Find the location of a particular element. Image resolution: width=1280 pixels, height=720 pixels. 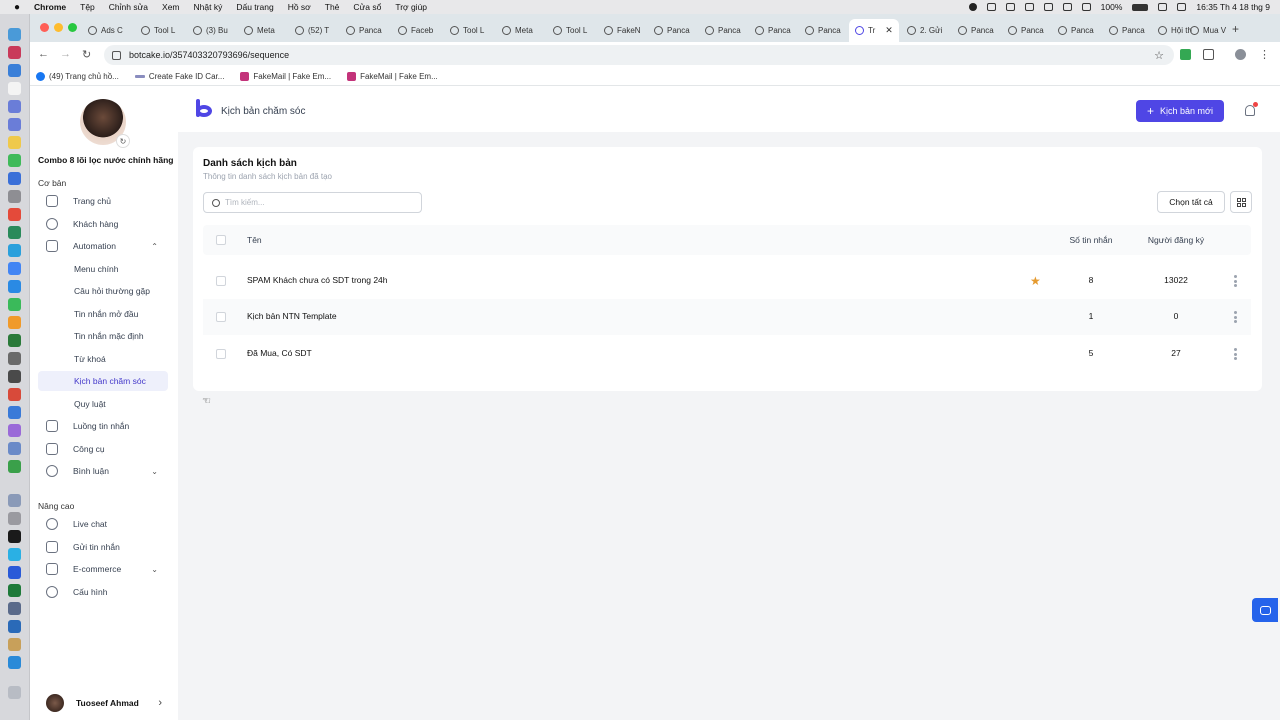

star-icon: ★ is located at coordinates (1035, 281).